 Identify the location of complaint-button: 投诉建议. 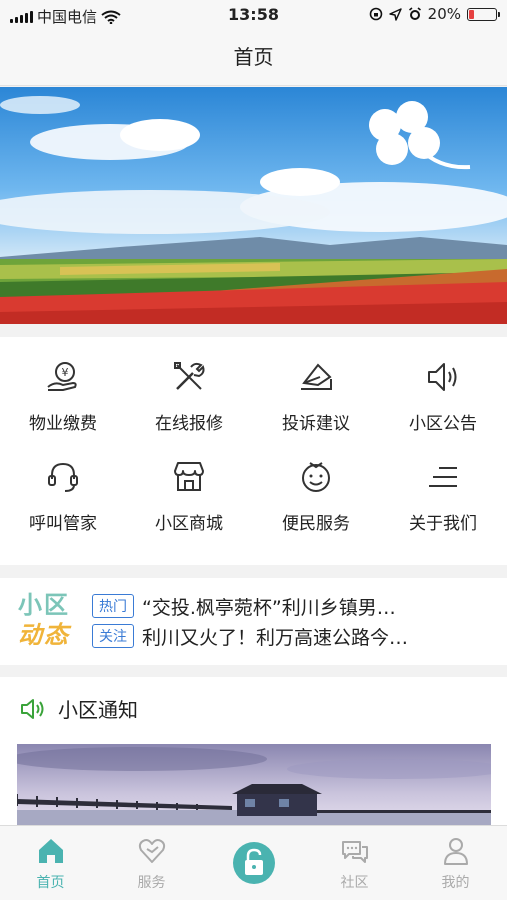
(316, 387).